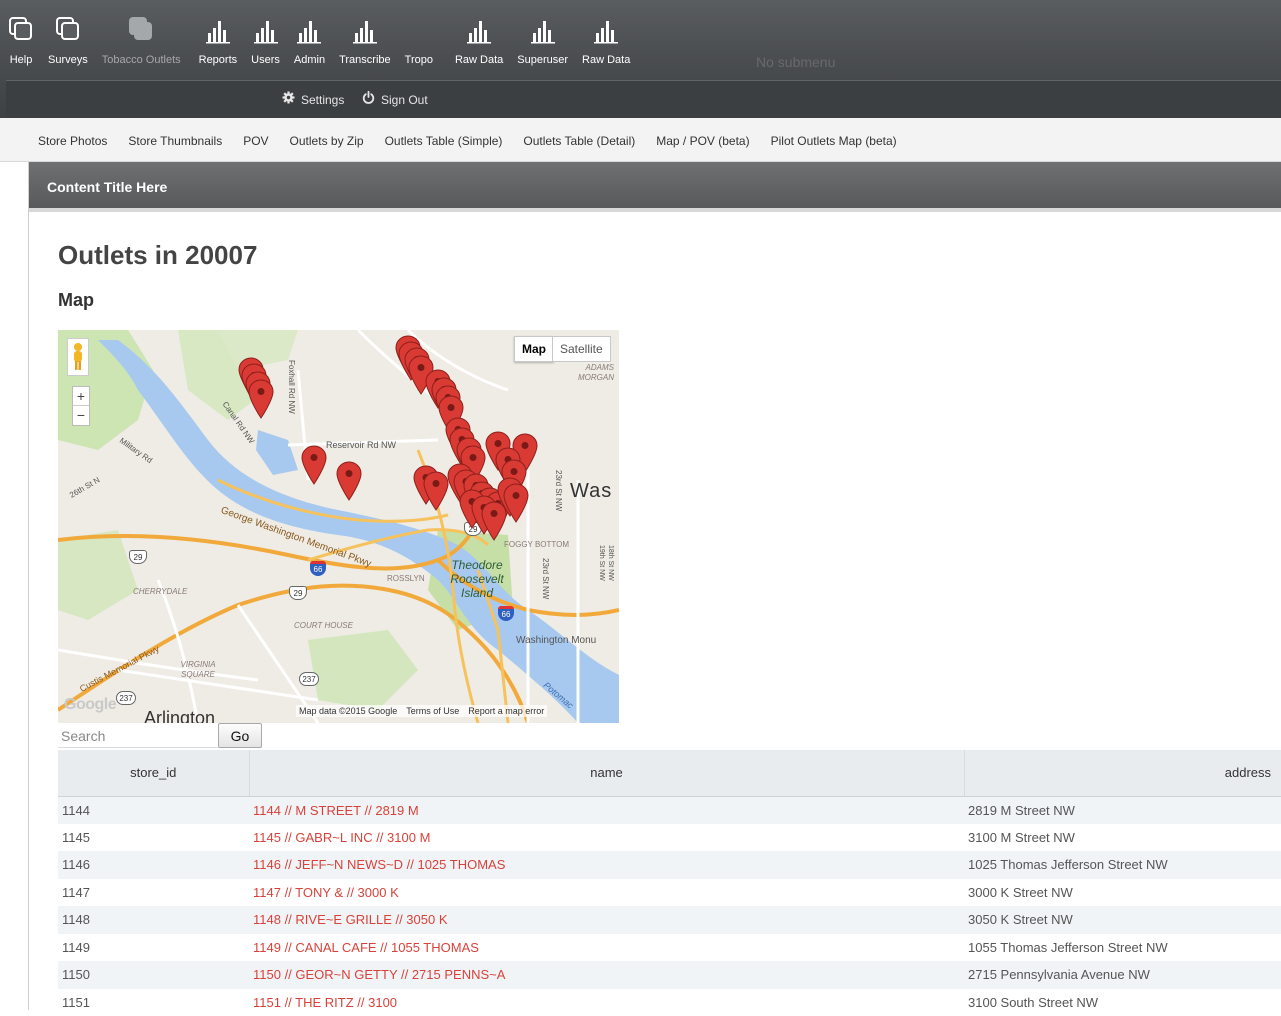 The image size is (1281, 1016). What do you see at coordinates (606, 948) in the screenshot?
I see `cell-name: 1149 // CANAL CAFE // 1055 THOMAS` at bounding box center [606, 948].